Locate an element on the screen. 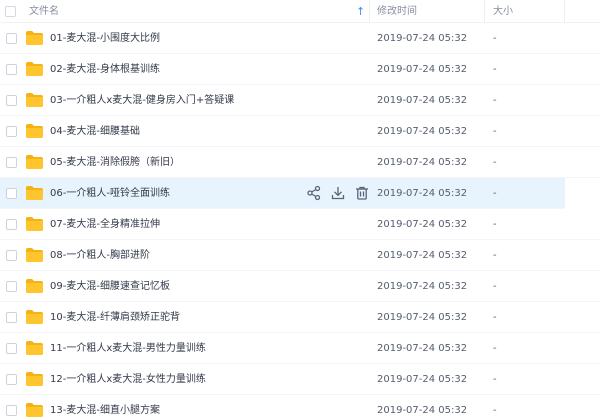 The image size is (600, 420). file-name: 02-麦大混-身体根基训练 is located at coordinates (105, 69).